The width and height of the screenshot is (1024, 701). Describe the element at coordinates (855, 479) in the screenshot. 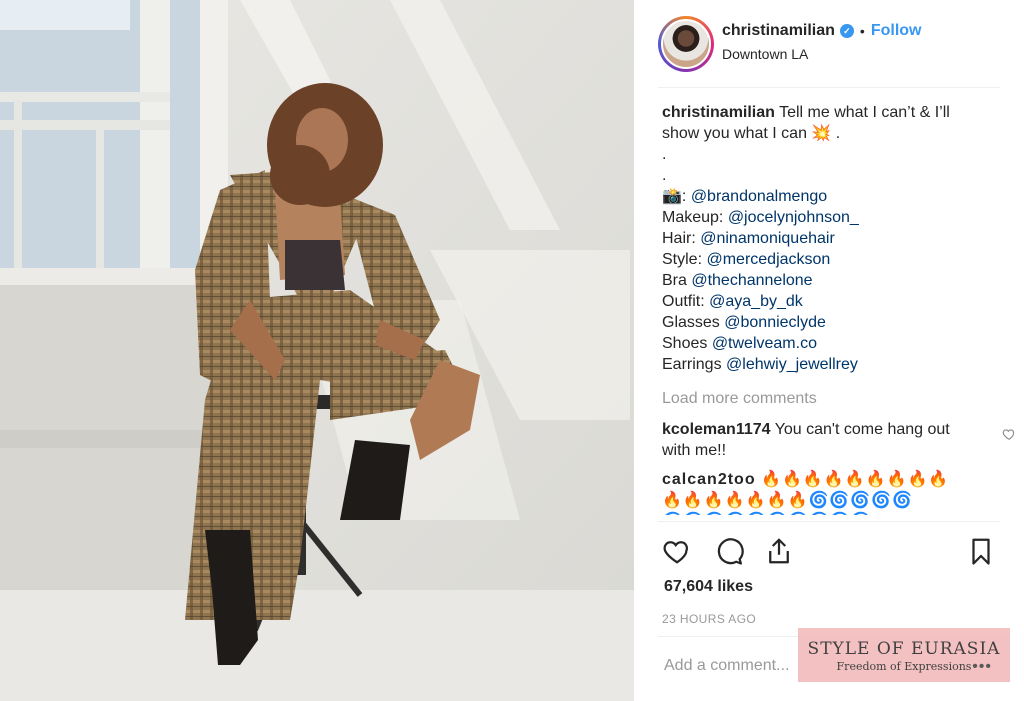

I see `fire-emoji-line: 🔥🔥🔥🔥🔥🔥🔥🔥🔥` at that location.